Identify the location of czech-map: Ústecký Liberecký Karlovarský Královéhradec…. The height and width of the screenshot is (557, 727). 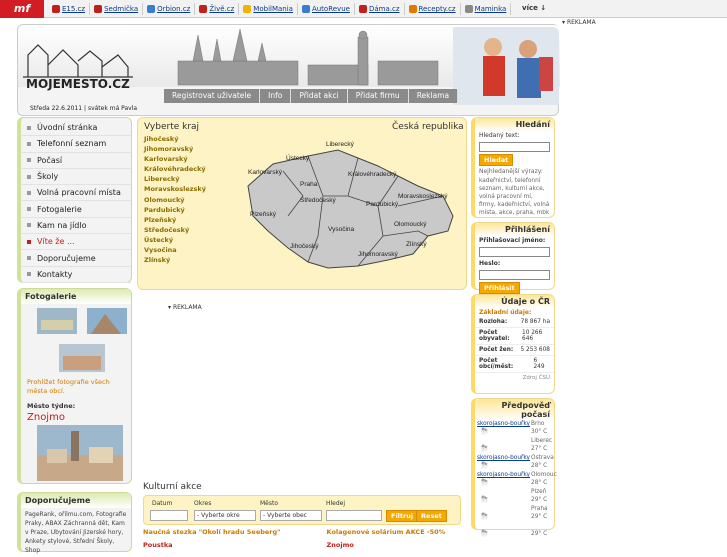
(343, 211).